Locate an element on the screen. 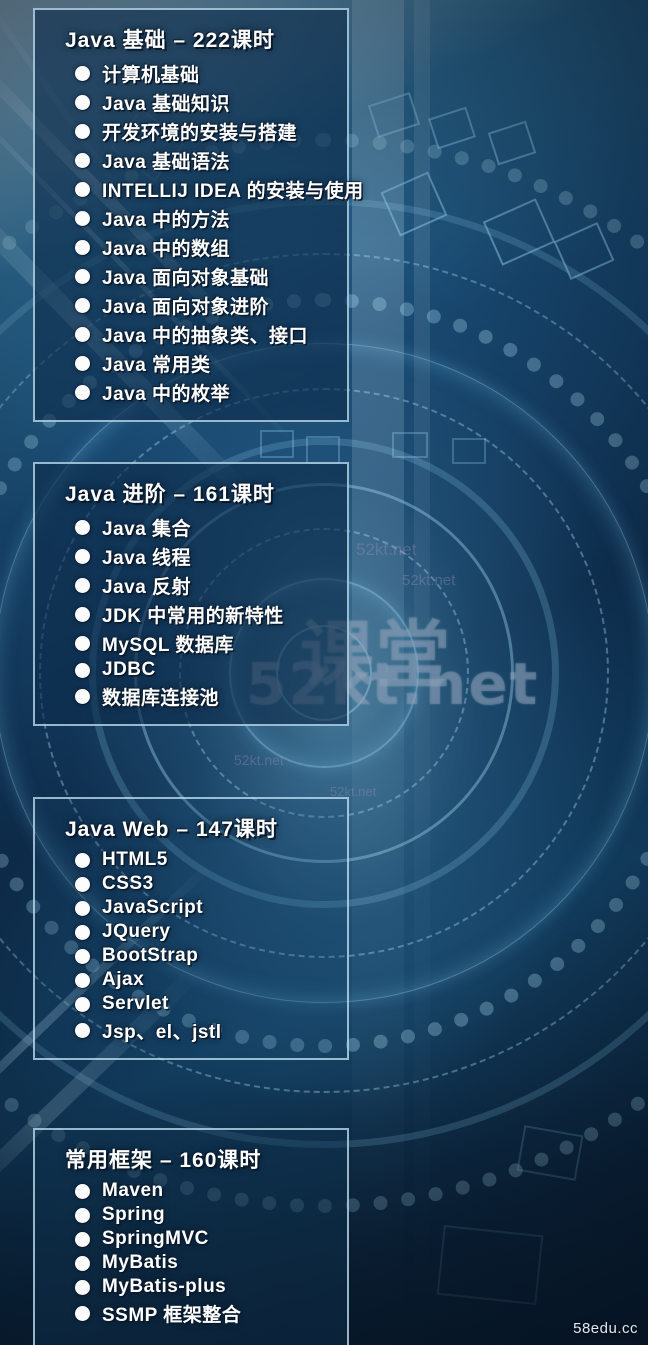  list-item: SpringMVC is located at coordinates (191, 1239).